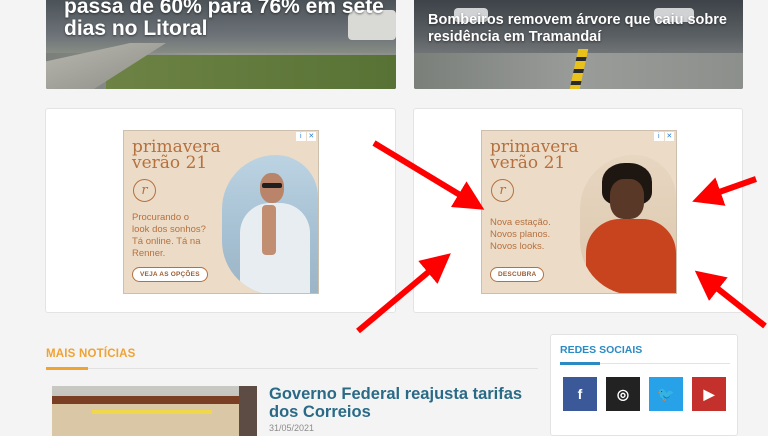 The image size is (768, 436). I want to click on facebook-icon: f, so click(580, 394).